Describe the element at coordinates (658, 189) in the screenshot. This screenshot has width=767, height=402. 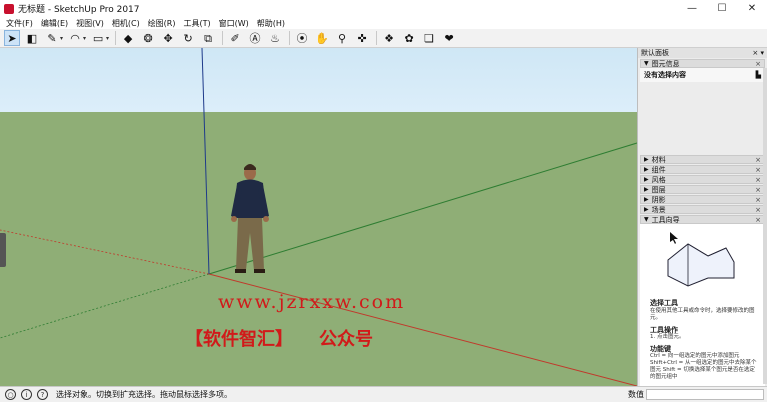
I see `panel-label: 图层` at that location.